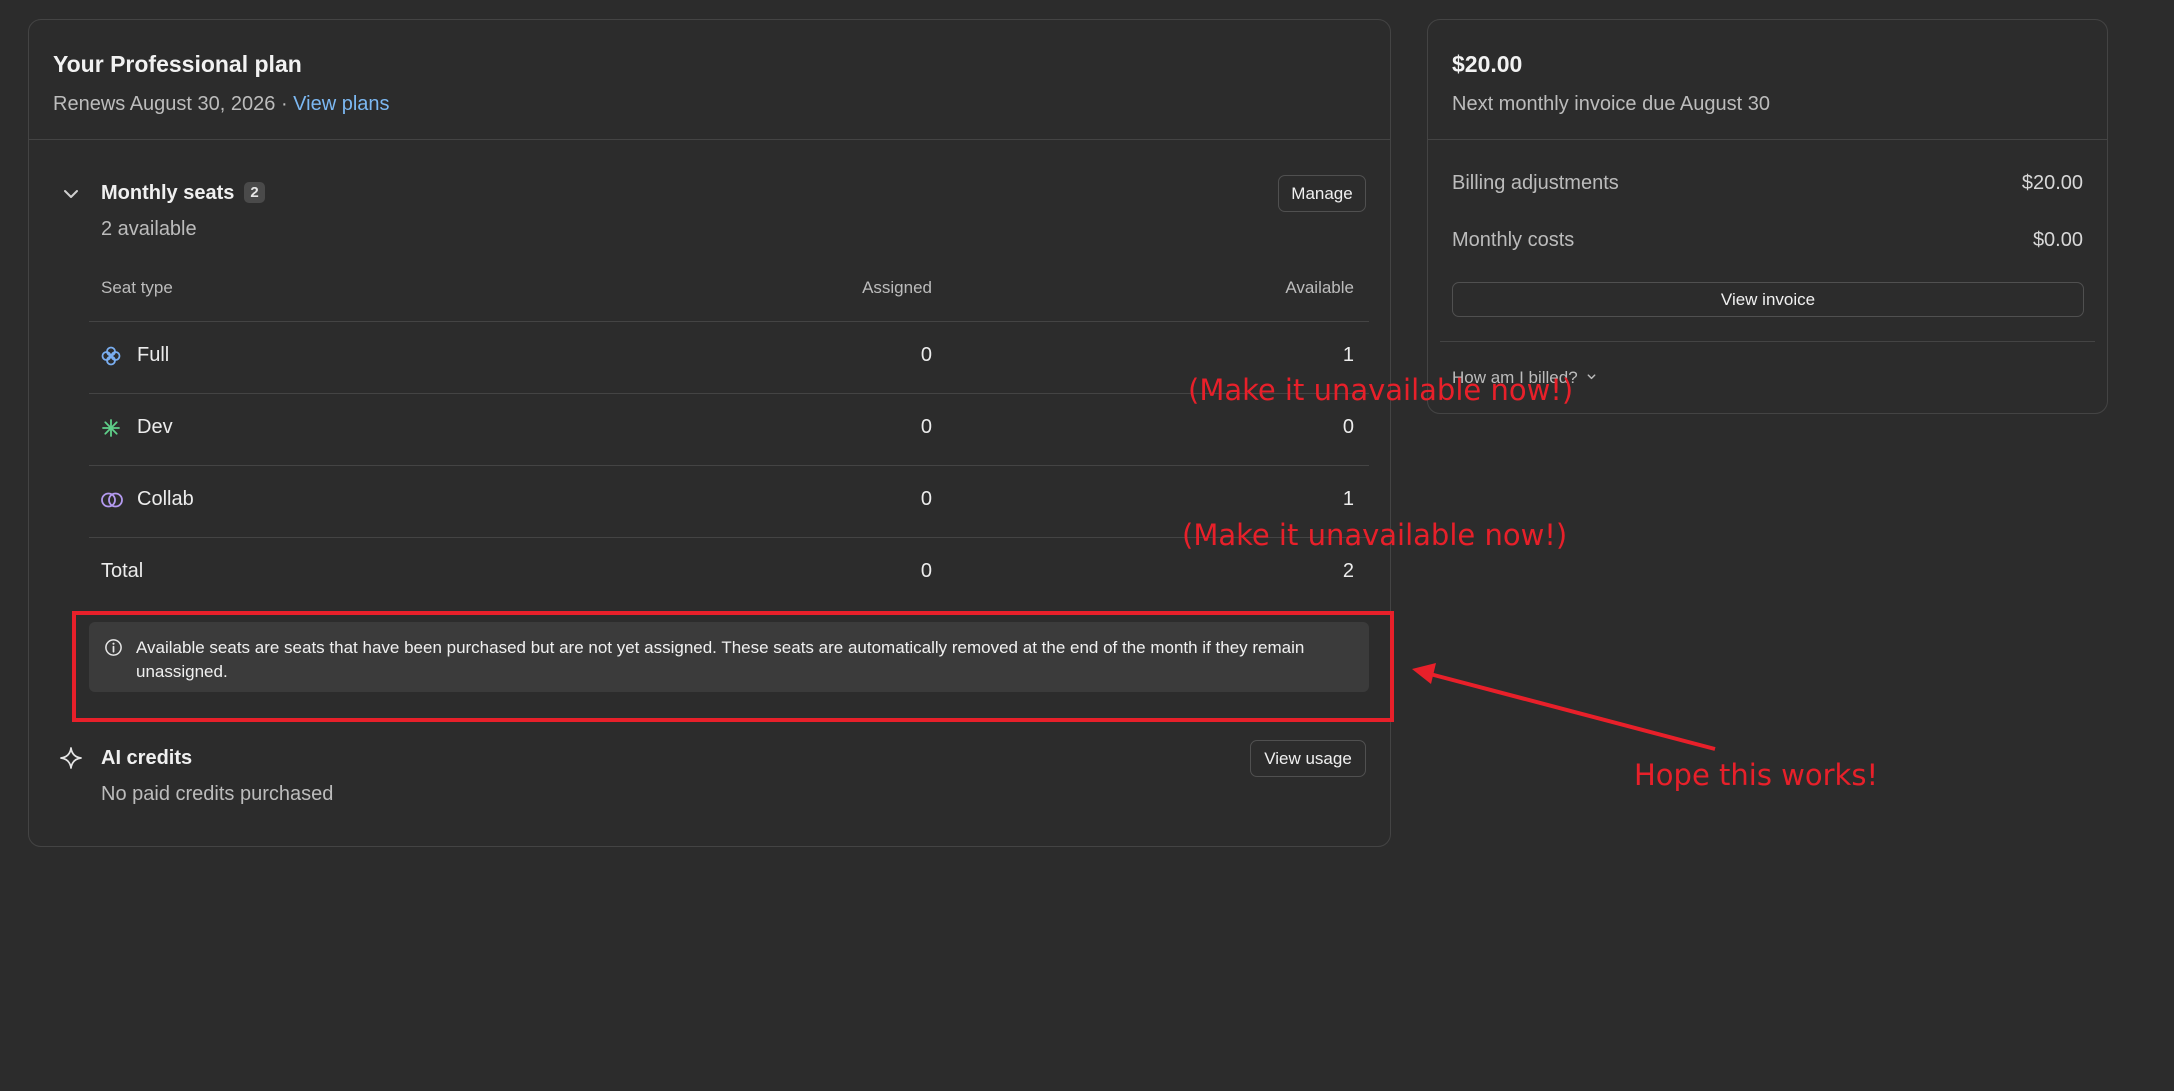 This screenshot has height=1091, width=2174. Describe the element at coordinates (1756, 775) in the screenshot. I see `annotation-note-3: Hope this works!` at that location.